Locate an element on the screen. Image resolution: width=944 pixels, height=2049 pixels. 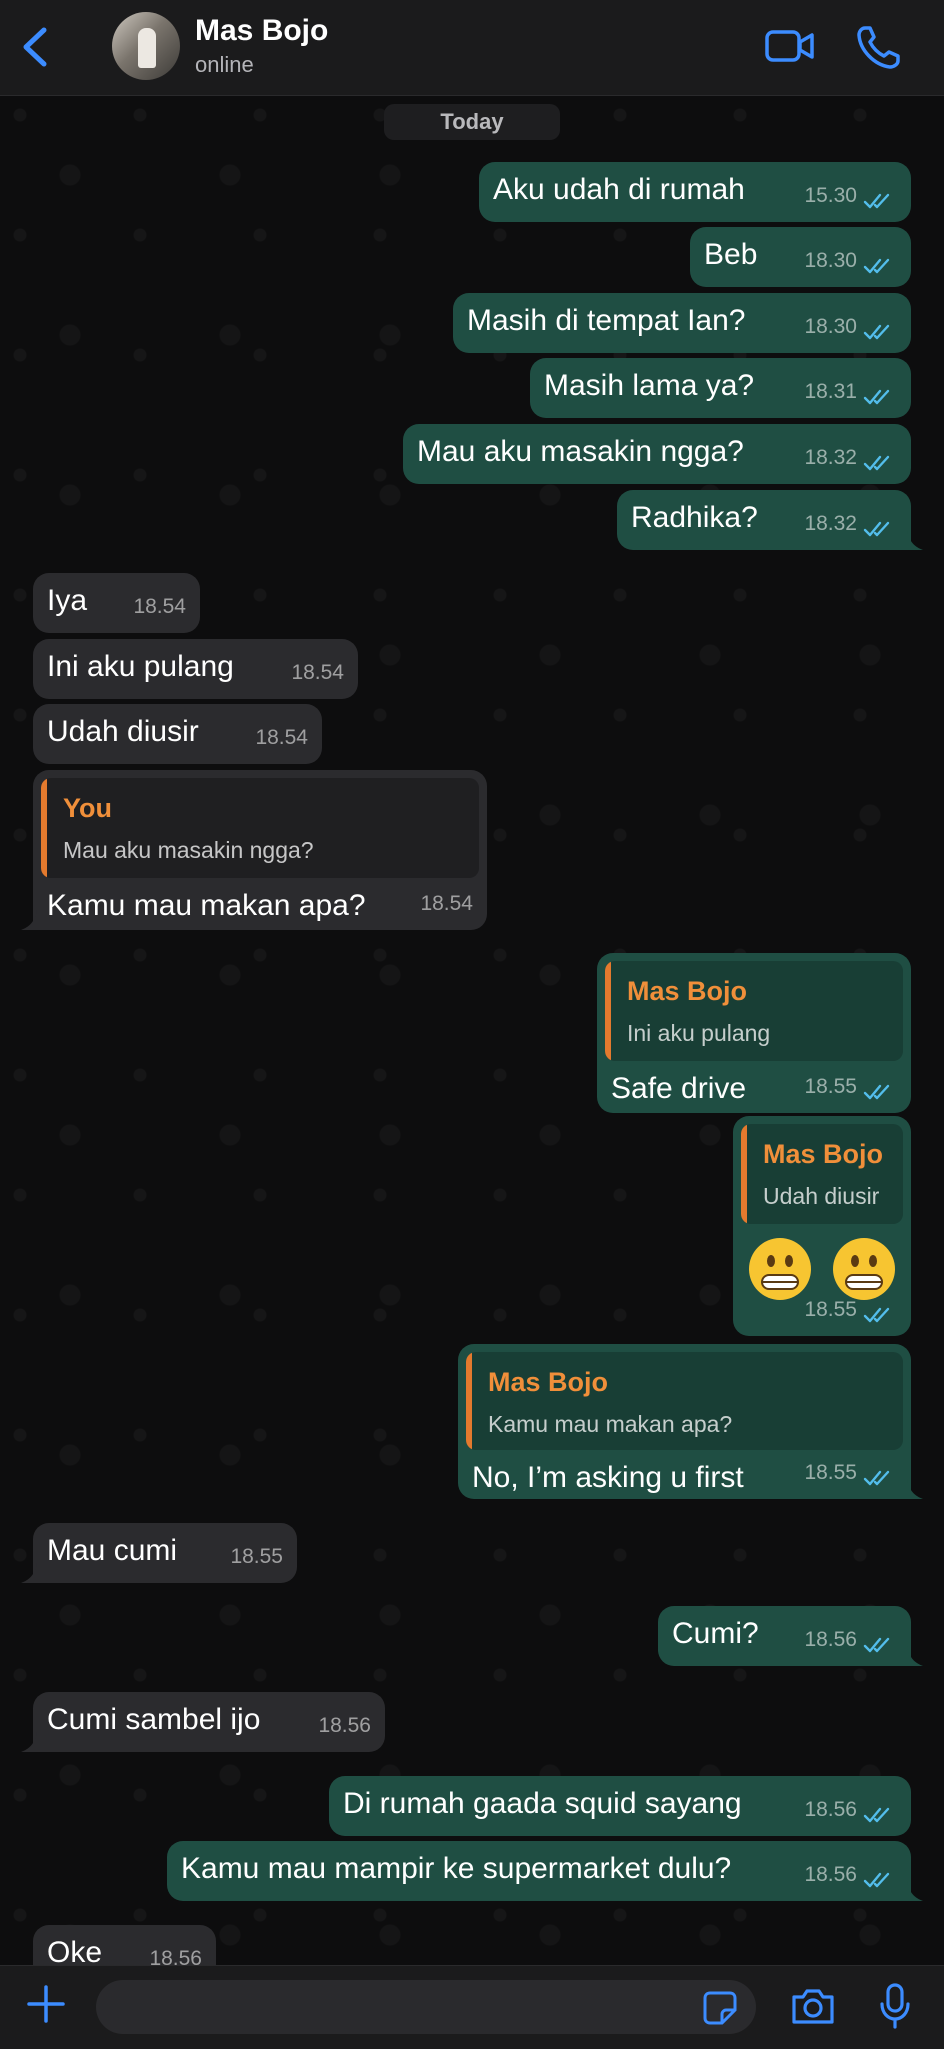
avatar is located at coordinates (146, 46).